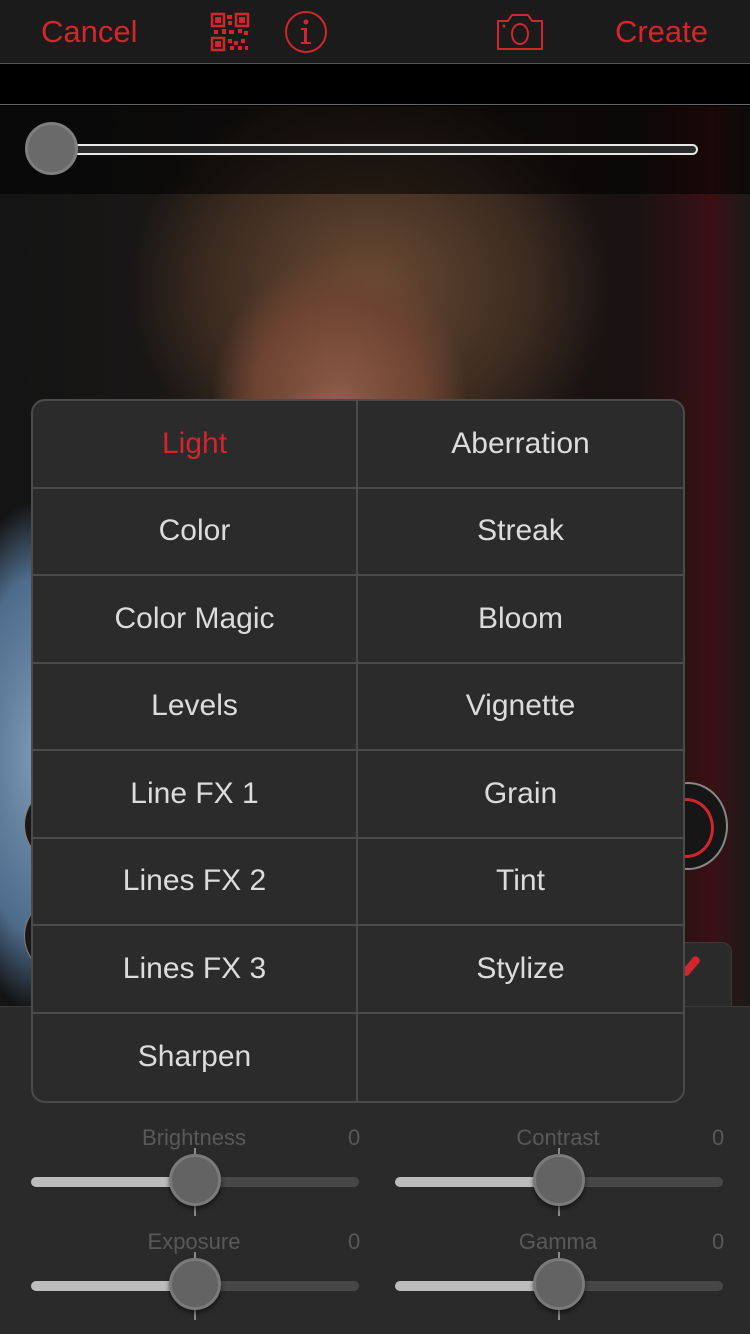  I want to click on brightness-value: 0, so click(354, 1137).